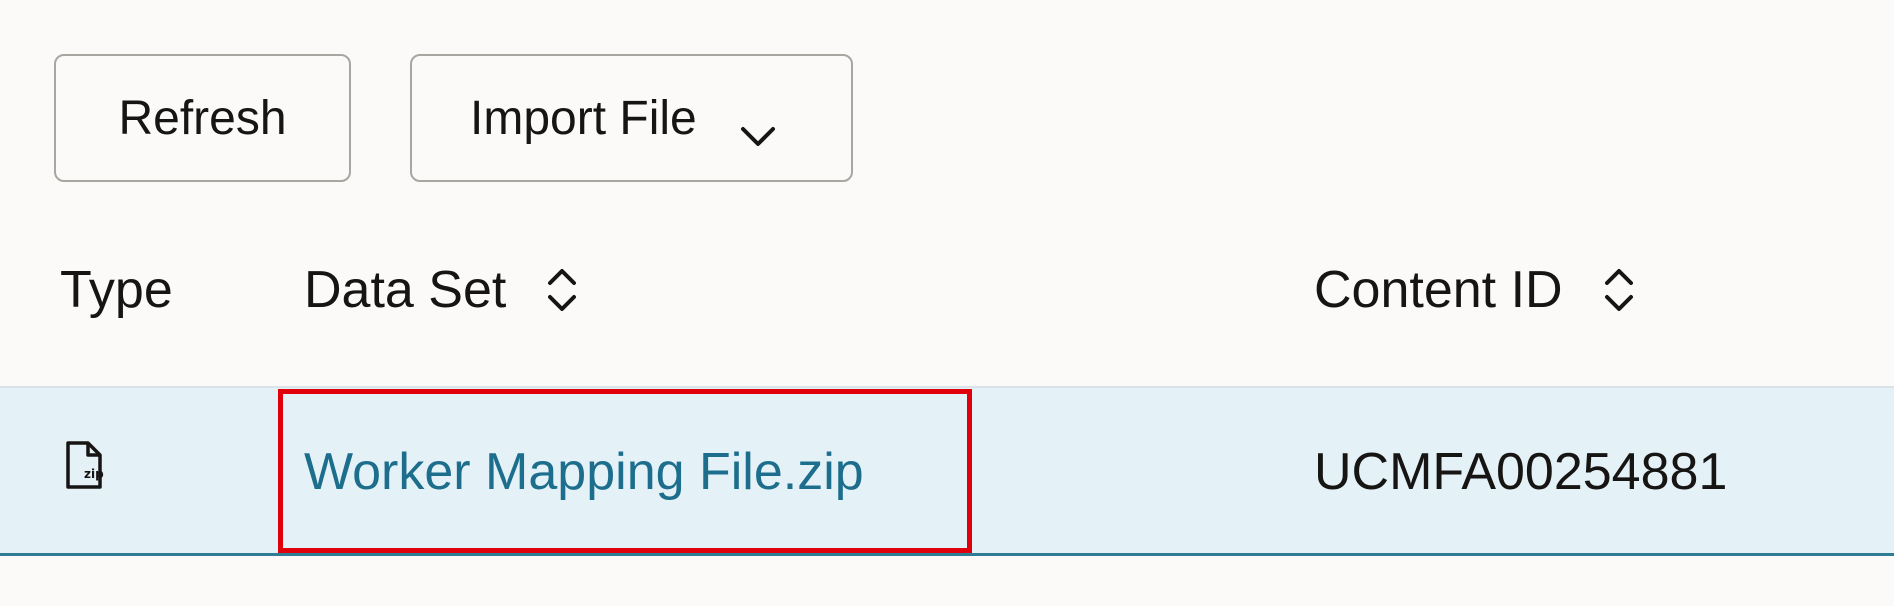 Image resolution: width=1894 pixels, height=606 pixels. What do you see at coordinates (583, 118) in the screenshot?
I see `import-file-button-label: Import File` at bounding box center [583, 118].